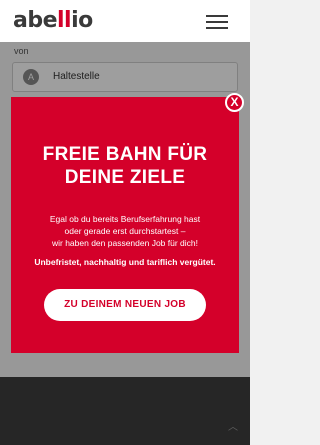 The height and width of the screenshot is (445, 320). What do you see at coordinates (125, 166) in the screenshot?
I see `popup-headline: FREIE BAHN FÜR DEINE ZIELE` at bounding box center [125, 166].